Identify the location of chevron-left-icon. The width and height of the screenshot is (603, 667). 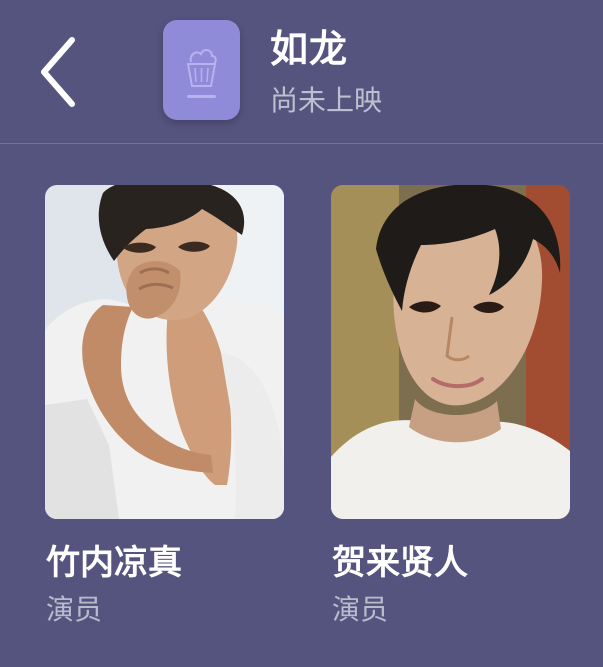
(58, 72).